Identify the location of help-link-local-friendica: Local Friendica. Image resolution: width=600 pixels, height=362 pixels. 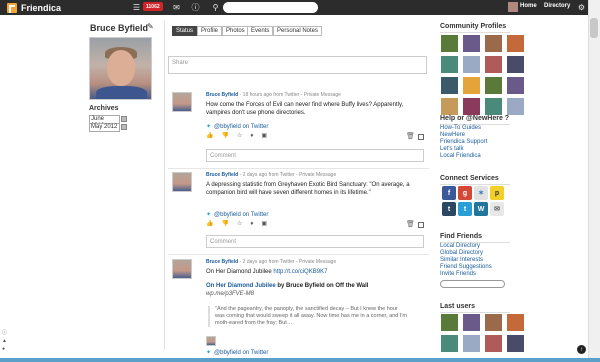
(460, 156).